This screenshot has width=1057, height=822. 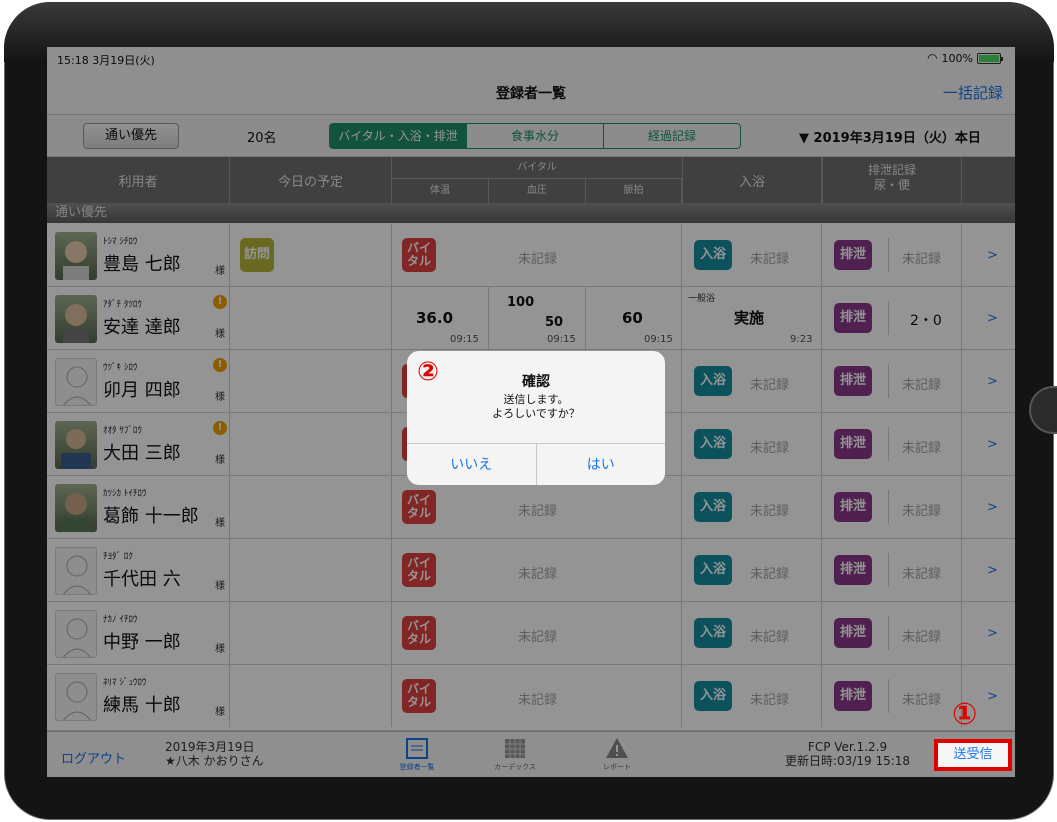 What do you see at coordinates (601, 464) in the screenshot?
I see `yes-button: はい` at bounding box center [601, 464].